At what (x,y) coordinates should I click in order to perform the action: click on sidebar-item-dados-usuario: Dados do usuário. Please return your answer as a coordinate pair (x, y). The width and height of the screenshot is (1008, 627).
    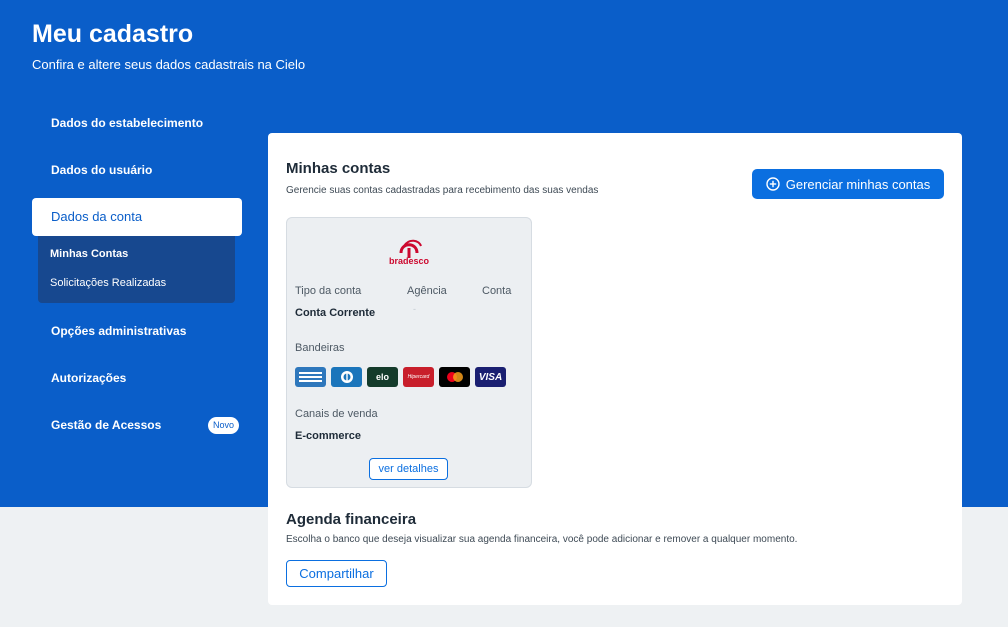
    Looking at the image, I should click on (101, 170).